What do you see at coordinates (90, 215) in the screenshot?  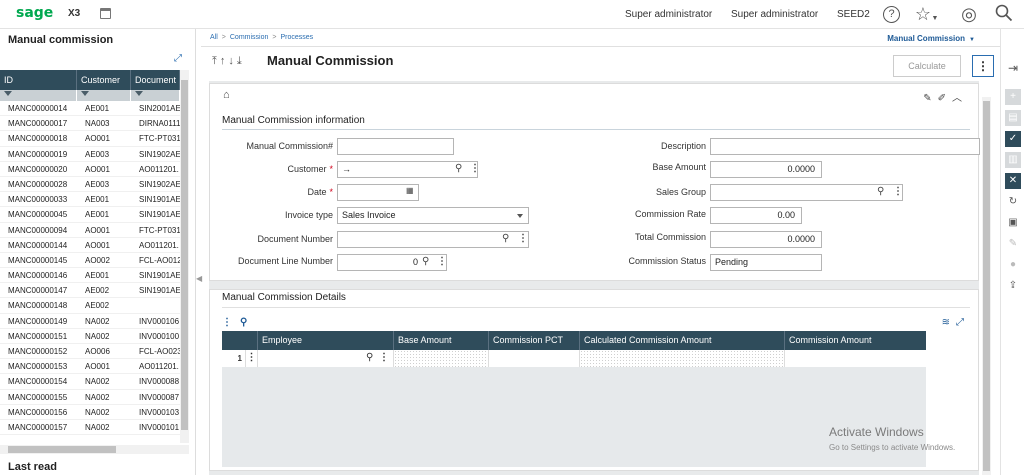 I see `table-row: MANC00000045 AE001 SIN1901AE` at bounding box center [90, 215].